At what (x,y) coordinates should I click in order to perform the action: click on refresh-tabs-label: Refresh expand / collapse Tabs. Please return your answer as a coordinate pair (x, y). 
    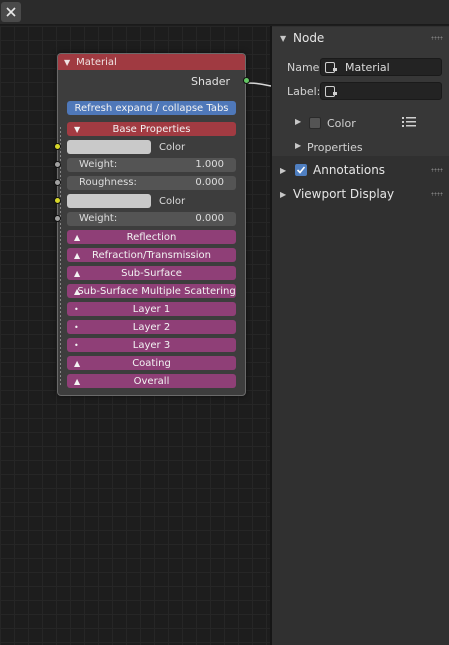
    Looking at the image, I should click on (151, 108).